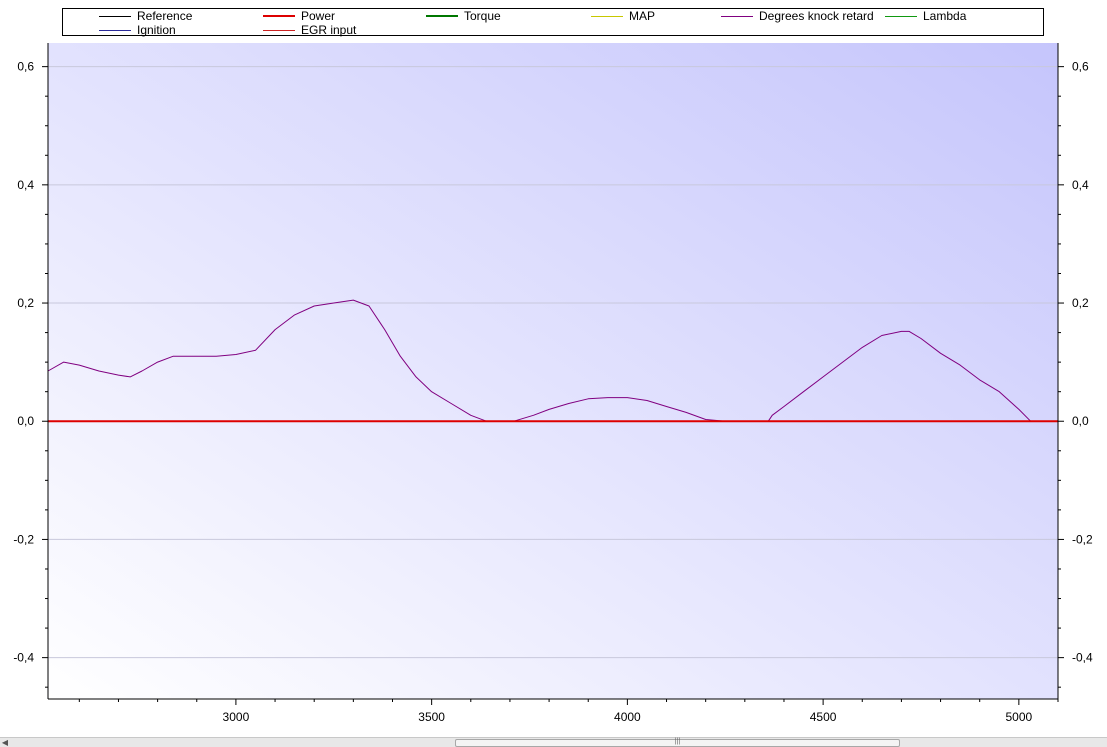 This screenshot has width=1107, height=747. I want to click on horizontal-scrollbar: ◀ |||, so click(553, 742).